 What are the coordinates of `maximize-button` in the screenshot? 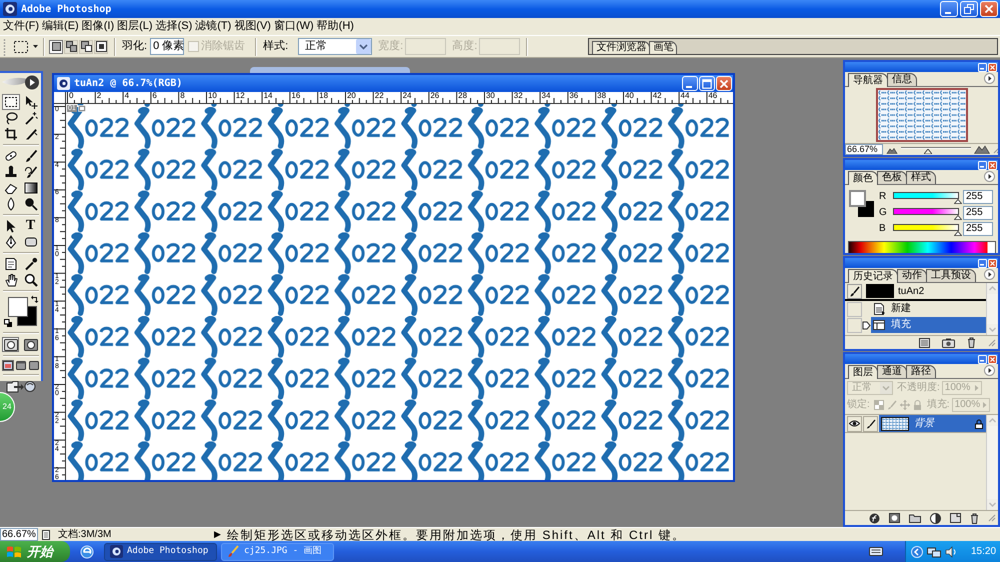 It's located at (707, 83).